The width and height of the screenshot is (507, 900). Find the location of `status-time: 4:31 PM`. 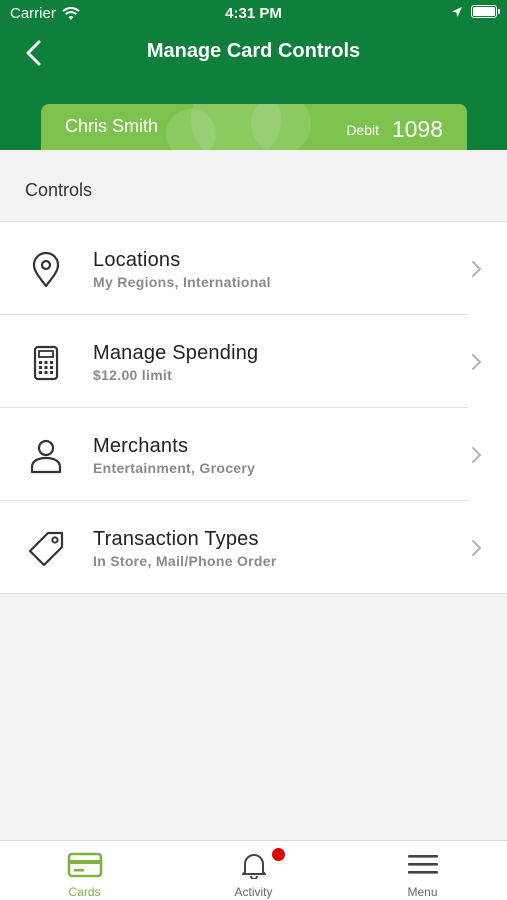

status-time: 4:31 PM is located at coordinates (253, 13).